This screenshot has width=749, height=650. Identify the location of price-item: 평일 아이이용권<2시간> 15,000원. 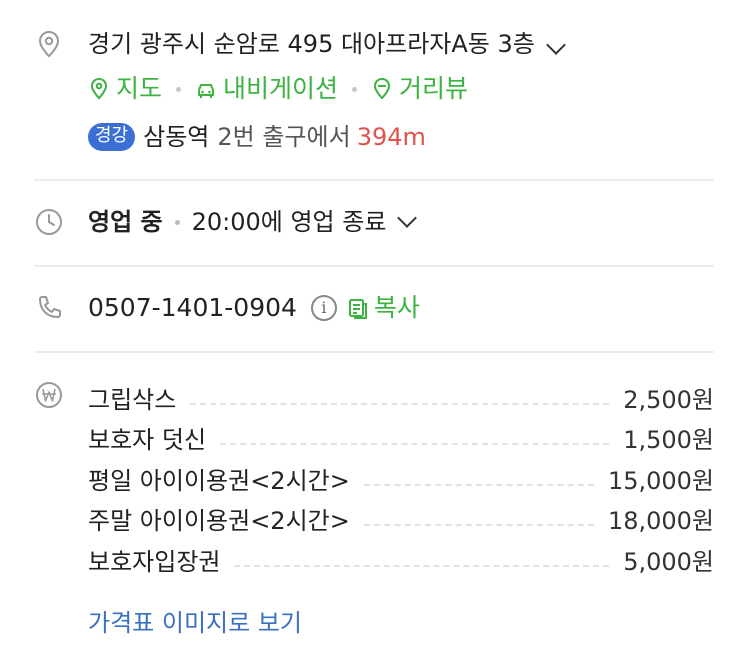
(401, 477).